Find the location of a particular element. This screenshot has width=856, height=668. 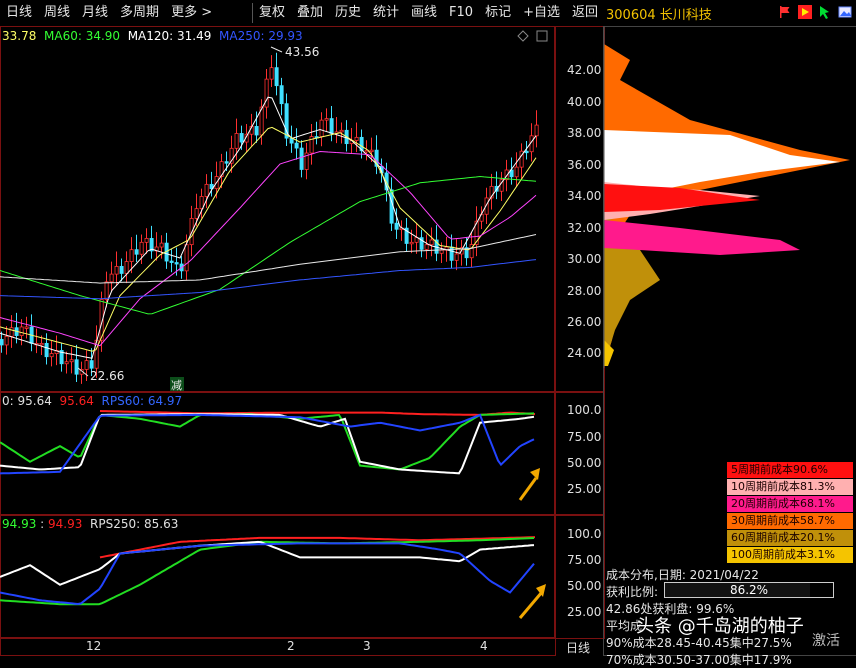

price-tick: 32.00 is located at coordinates (584, 228).